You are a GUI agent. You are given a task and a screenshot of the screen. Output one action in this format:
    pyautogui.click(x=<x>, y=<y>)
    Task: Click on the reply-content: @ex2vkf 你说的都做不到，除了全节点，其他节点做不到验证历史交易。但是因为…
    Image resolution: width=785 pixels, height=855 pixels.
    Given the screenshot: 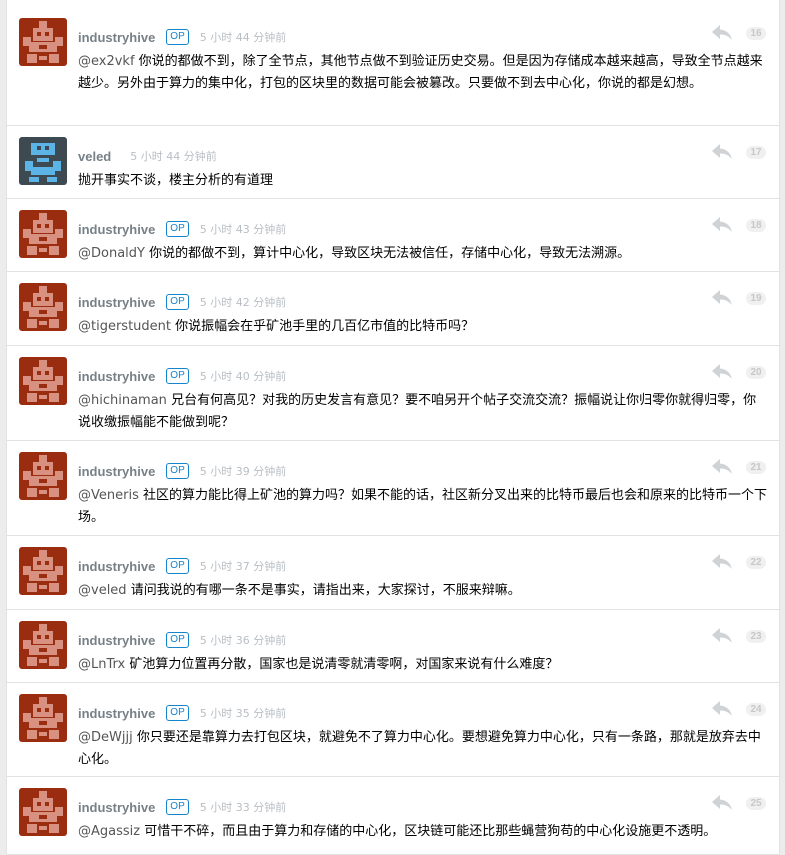 What is the action you would take?
    pyautogui.click(x=423, y=73)
    